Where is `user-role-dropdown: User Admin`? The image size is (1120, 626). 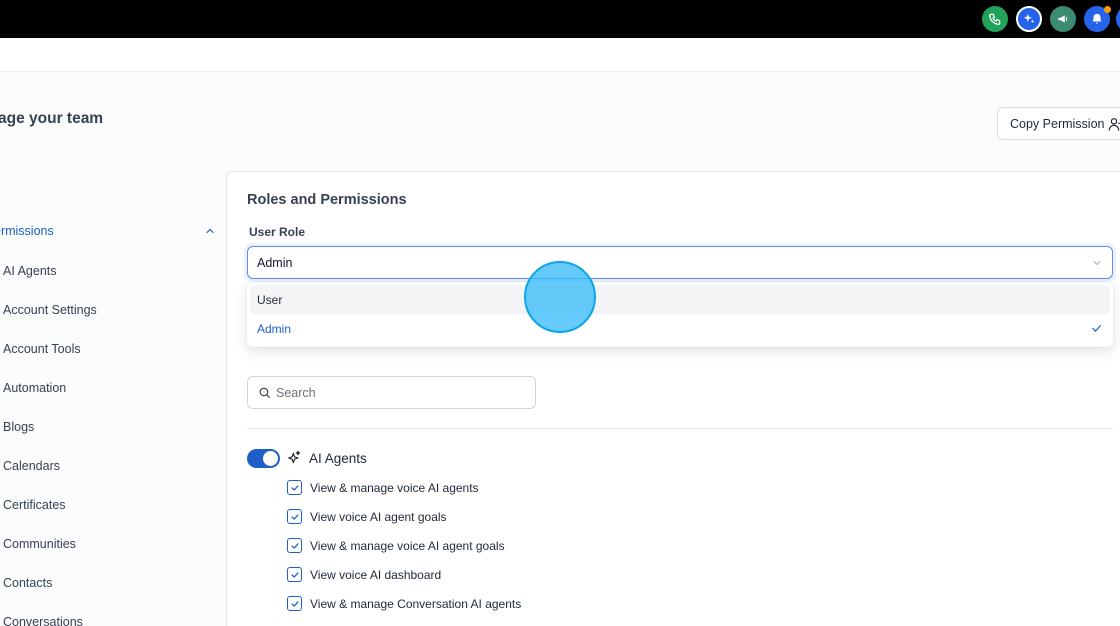
user-role-dropdown: User Admin is located at coordinates (680, 314).